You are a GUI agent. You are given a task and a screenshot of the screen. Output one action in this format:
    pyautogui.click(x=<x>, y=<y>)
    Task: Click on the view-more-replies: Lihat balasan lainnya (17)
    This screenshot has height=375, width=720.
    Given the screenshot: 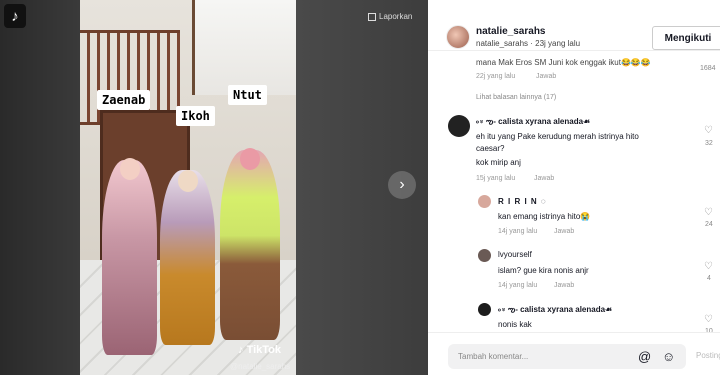 What is the action you would take?
    pyautogui.click(x=516, y=97)
    